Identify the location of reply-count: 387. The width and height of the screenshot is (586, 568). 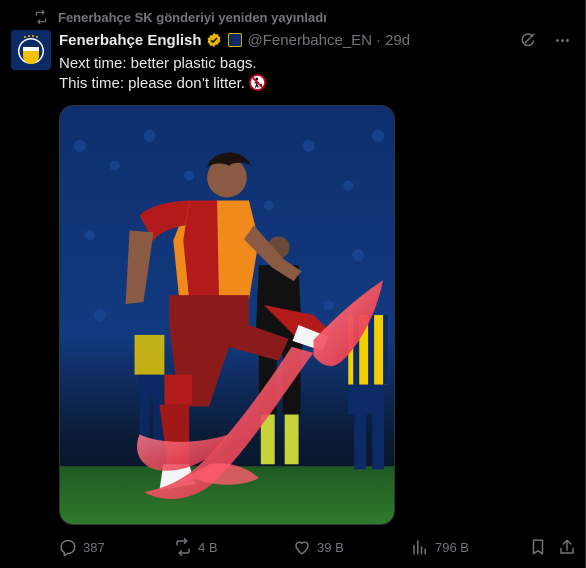
(94, 547).